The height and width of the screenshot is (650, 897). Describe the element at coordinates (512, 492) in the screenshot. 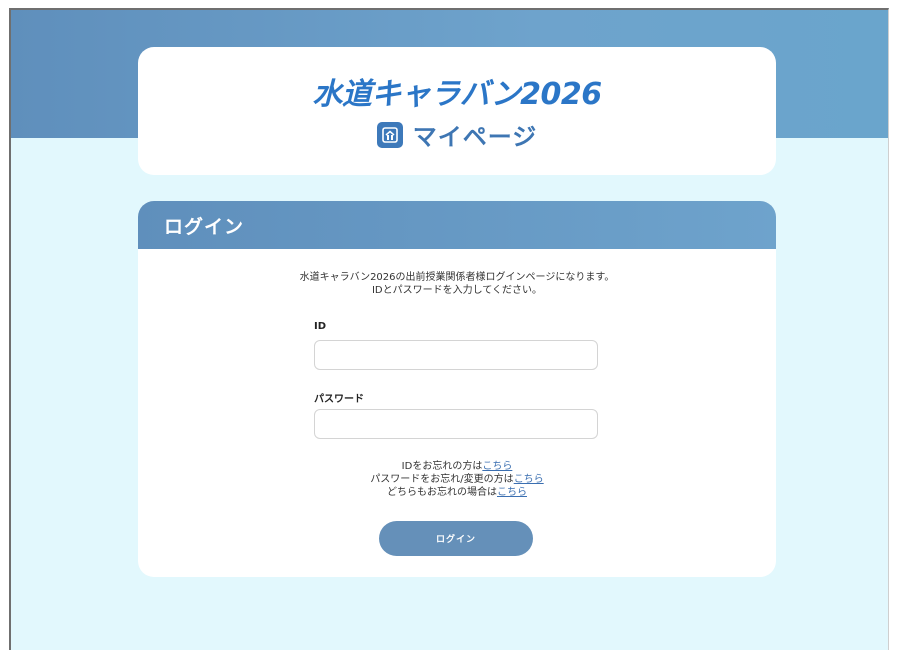

I see `forgot-both-link: こちら` at that location.